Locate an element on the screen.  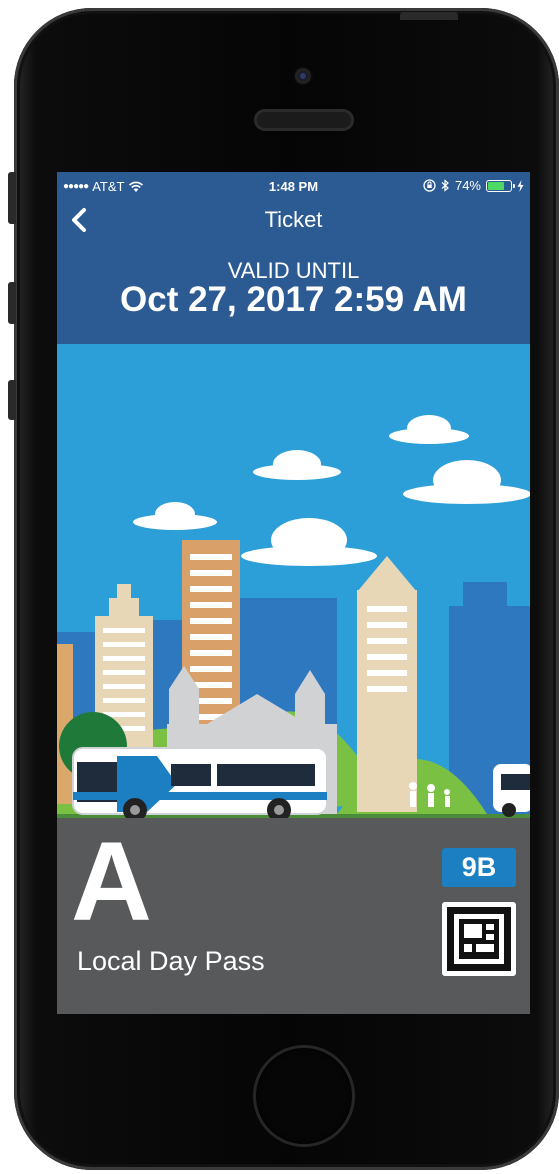
qr-code-icon is located at coordinates (479, 939).